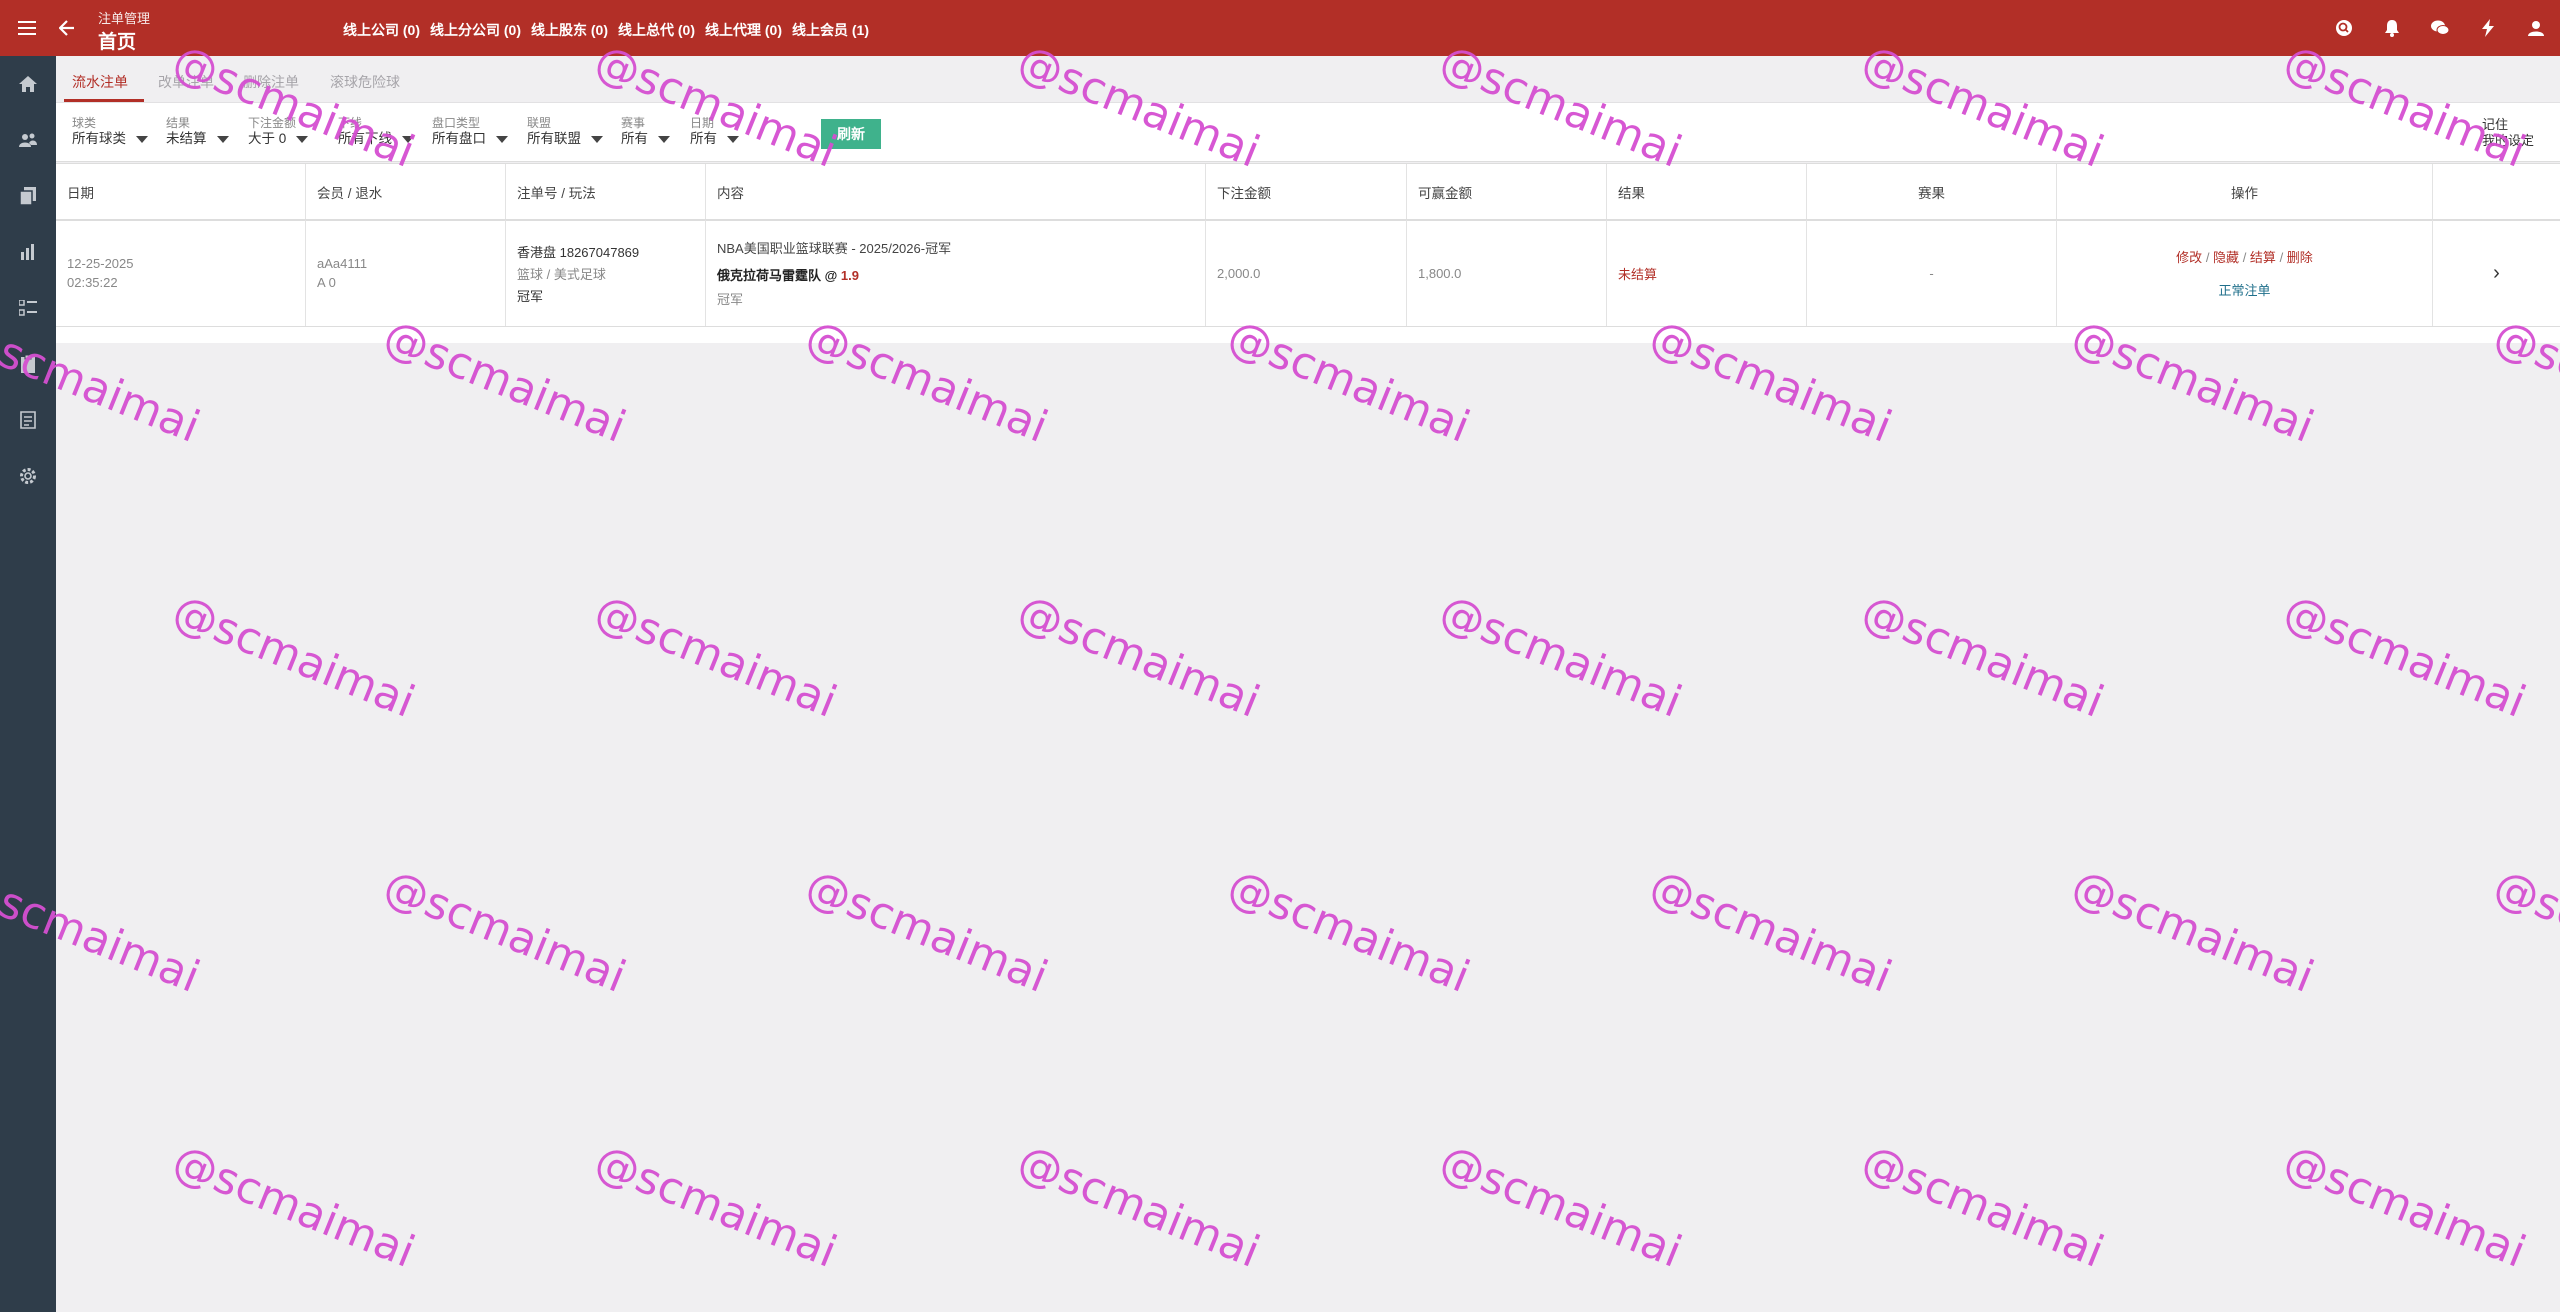  What do you see at coordinates (28, 420) in the screenshot?
I see `report-icon` at bounding box center [28, 420].